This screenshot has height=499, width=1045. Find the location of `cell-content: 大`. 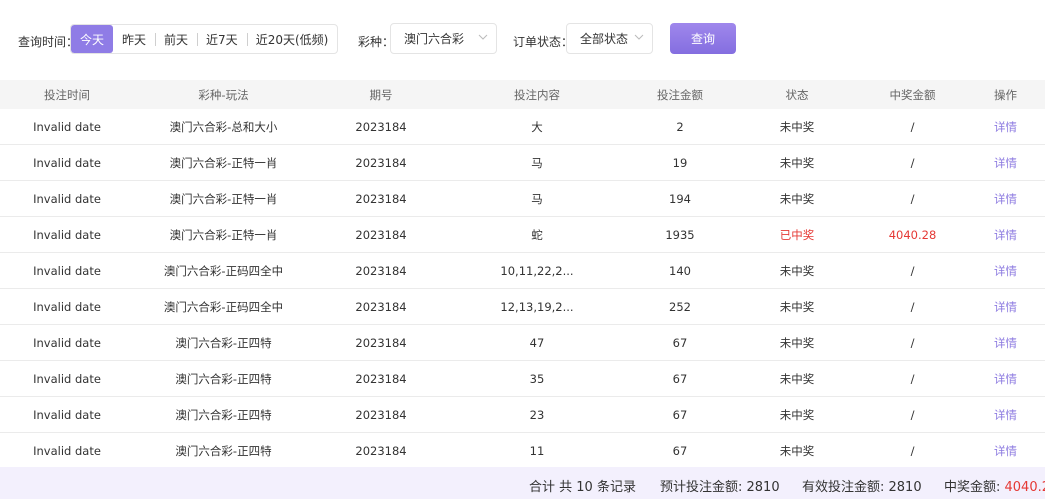

cell-content: 大 is located at coordinates (537, 126).